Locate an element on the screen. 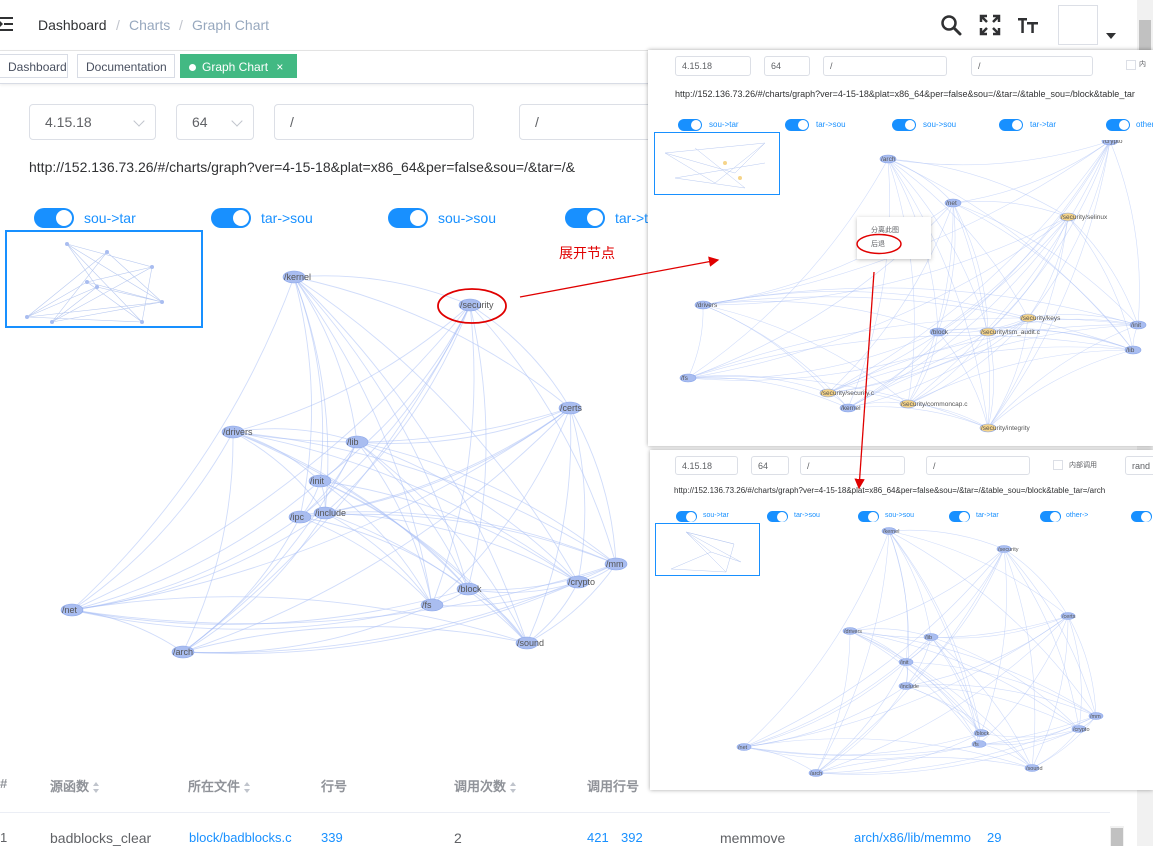 The image size is (1153, 846). breadcrumb-dashboard: Dashboard is located at coordinates (72, 25).